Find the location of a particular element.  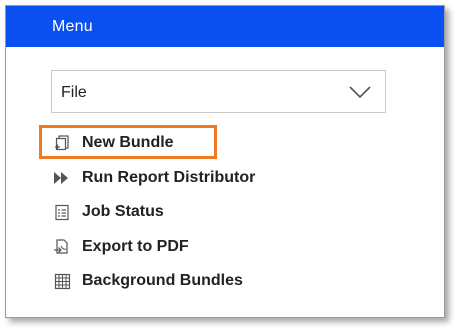

menu-item-label: Background Bundles is located at coordinates (162, 280).